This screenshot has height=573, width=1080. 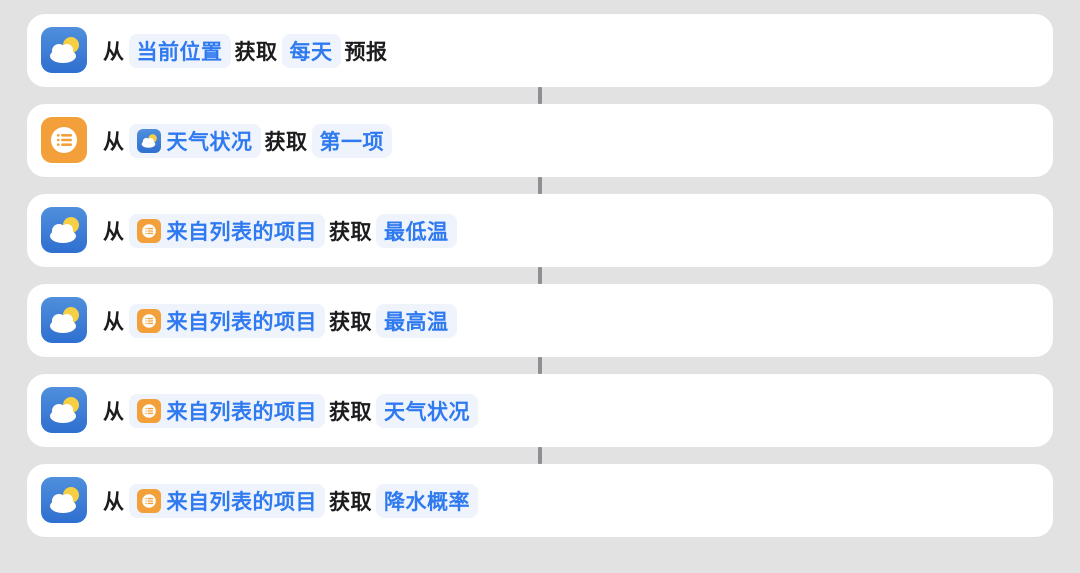 I want to click on target-parameter-token: 最低温, so click(x=416, y=230).